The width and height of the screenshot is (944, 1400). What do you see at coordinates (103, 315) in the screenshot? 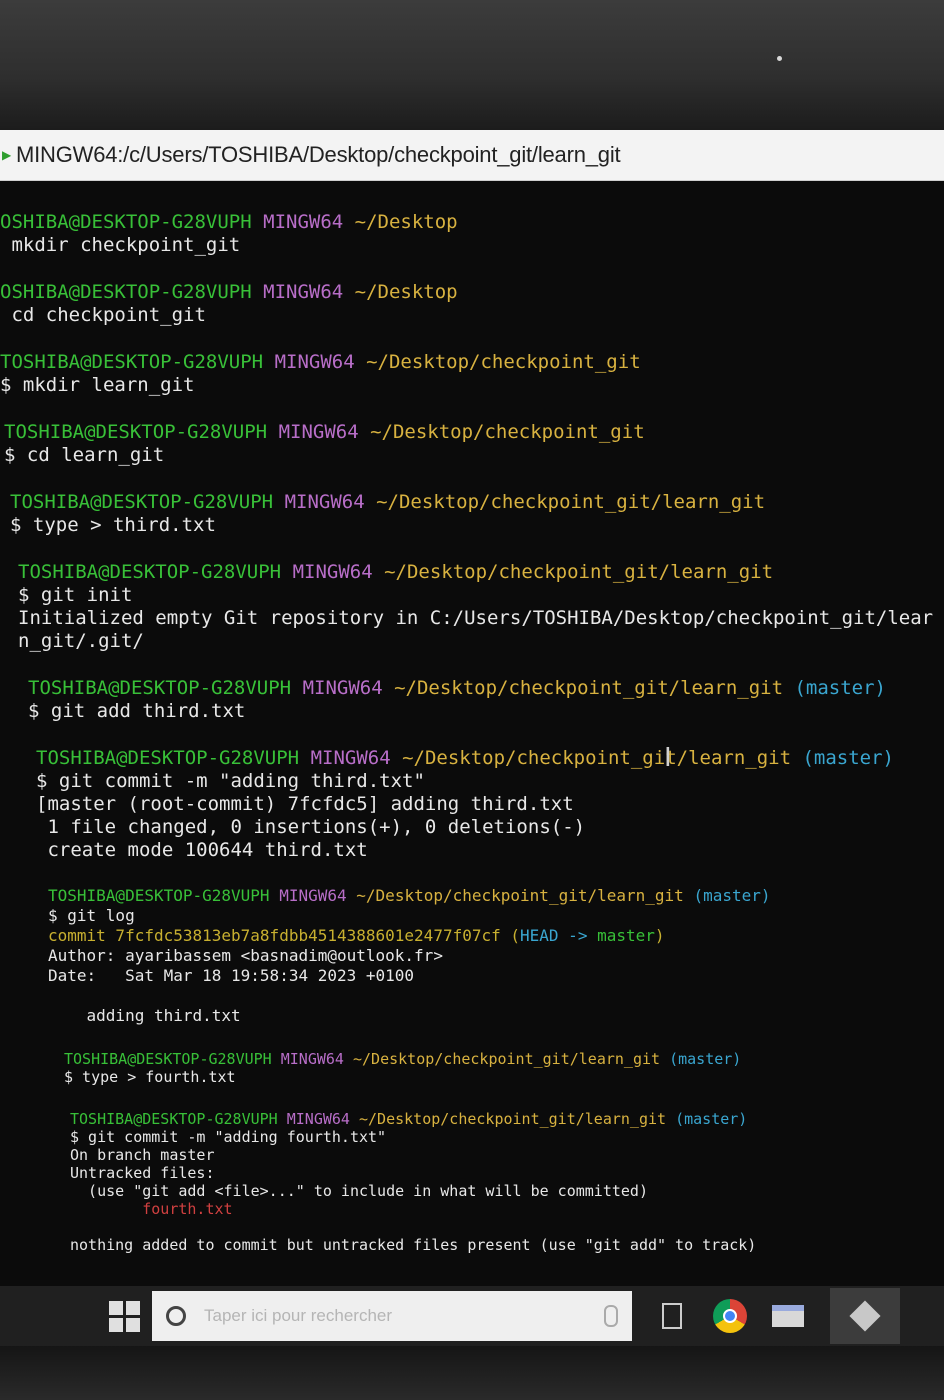
I see `command-line: cd checkpoint_git` at bounding box center [103, 315].